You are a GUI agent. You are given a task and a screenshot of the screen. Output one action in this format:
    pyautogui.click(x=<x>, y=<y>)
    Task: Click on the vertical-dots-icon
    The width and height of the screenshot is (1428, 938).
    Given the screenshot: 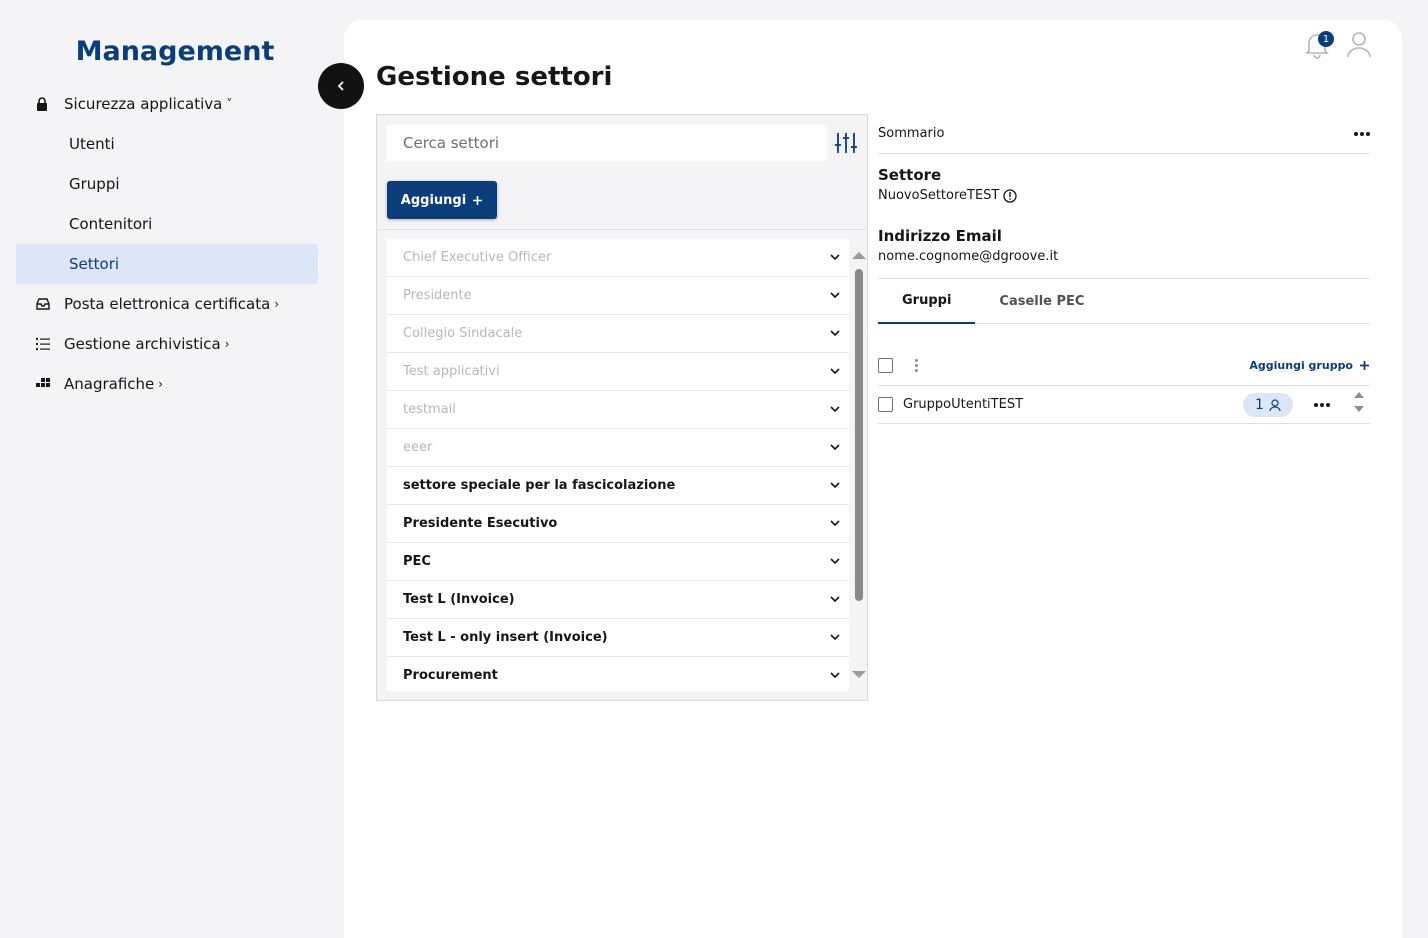 What is the action you would take?
    pyautogui.click(x=916, y=365)
    